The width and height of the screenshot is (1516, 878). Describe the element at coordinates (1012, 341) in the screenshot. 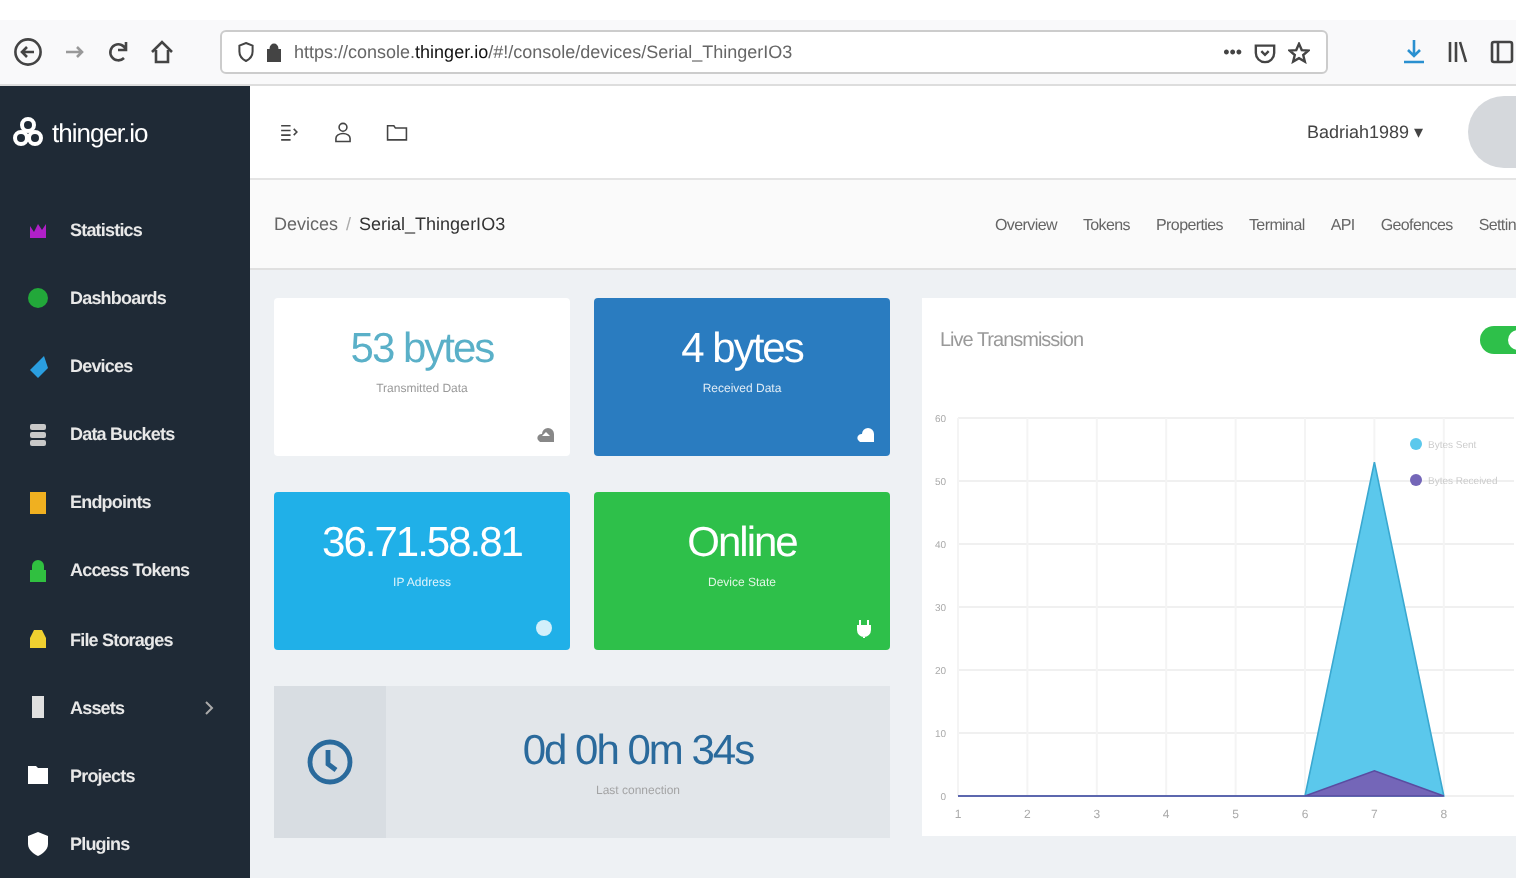

I see `chart-title: Live Transmission` at that location.